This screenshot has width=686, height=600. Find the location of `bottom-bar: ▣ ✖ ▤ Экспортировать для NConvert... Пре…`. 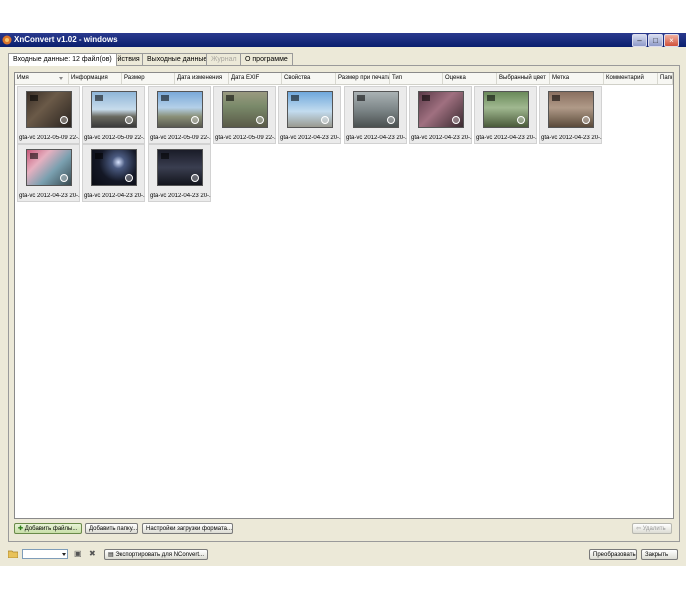

bottom-bar: ▣ ✖ ▤ Экспортировать для NConvert... Пре… is located at coordinates (343, 554).